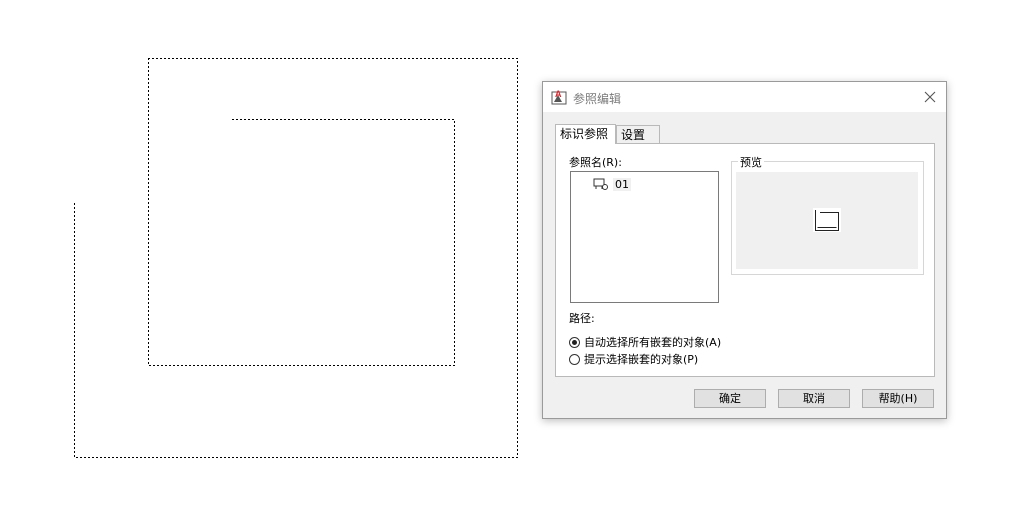 The width and height of the screenshot is (1017, 507). I want to click on option-prompt-select-nested: 提示选择嵌套的对象(P), so click(633, 359).